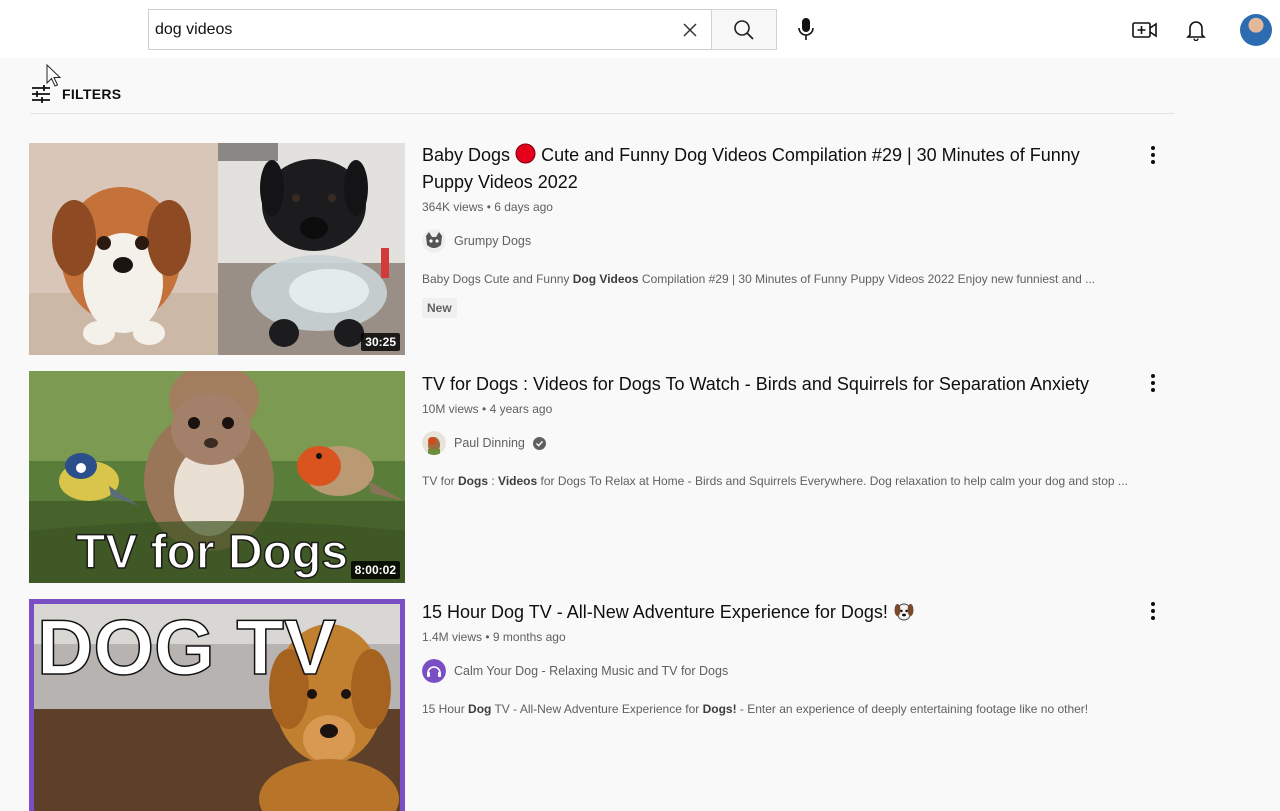 The height and width of the screenshot is (811, 1280). Describe the element at coordinates (521, 409) in the screenshot. I see `upload-age: 4 years ago` at that location.